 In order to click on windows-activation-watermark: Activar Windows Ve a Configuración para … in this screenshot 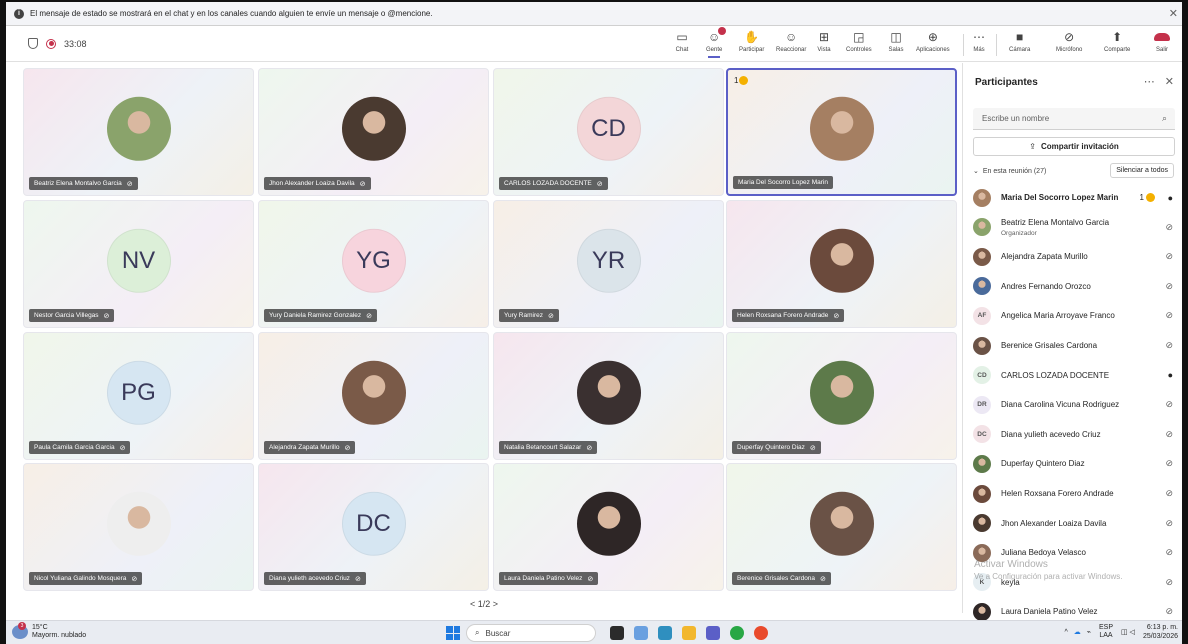, I will do `click(1048, 571)`.